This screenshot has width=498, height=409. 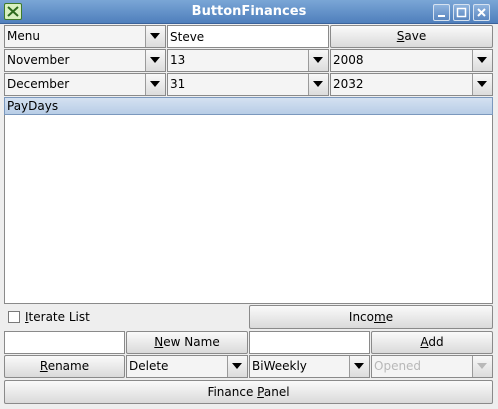 What do you see at coordinates (348, 60) in the screenshot?
I see `start-year-value: 2008` at bounding box center [348, 60].